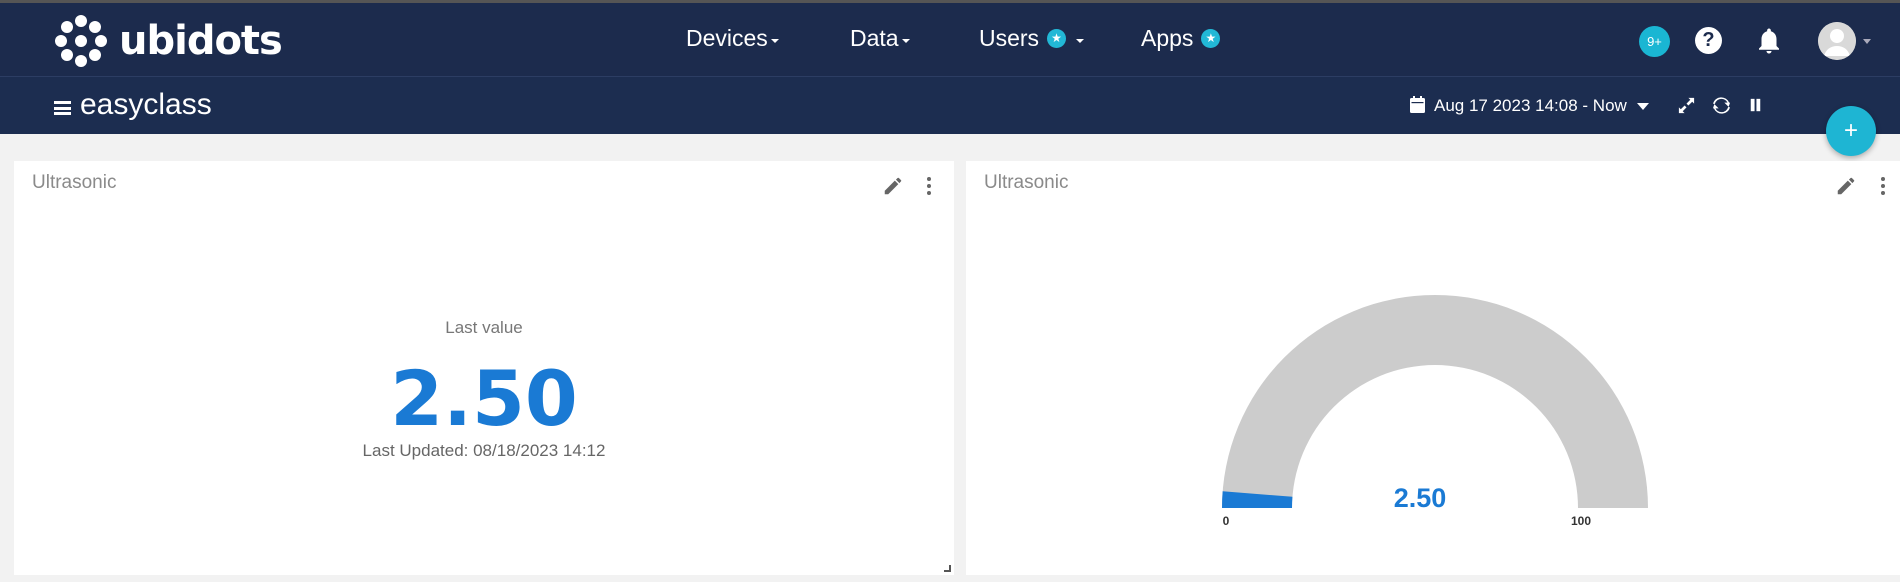 This screenshot has width=1900, height=582. Describe the element at coordinates (893, 186) in the screenshot. I see `pencil-icon` at that location.